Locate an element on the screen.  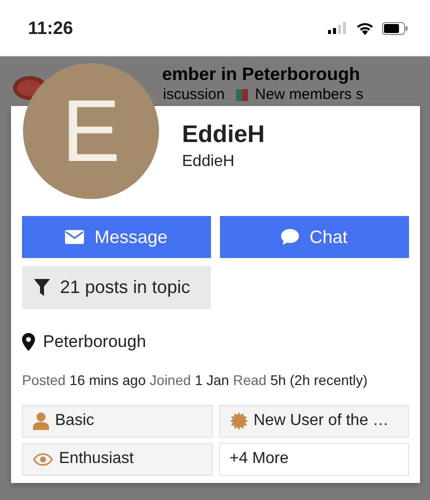
seal-icon is located at coordinates (239, 421).